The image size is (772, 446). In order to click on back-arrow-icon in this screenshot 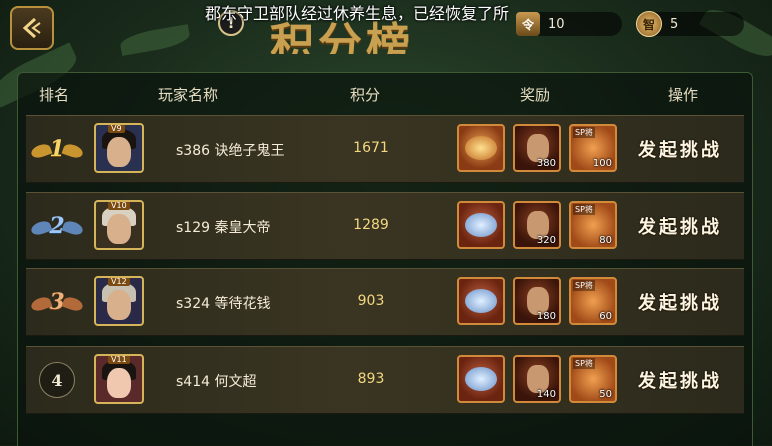, I will do `click(31, 28)`.